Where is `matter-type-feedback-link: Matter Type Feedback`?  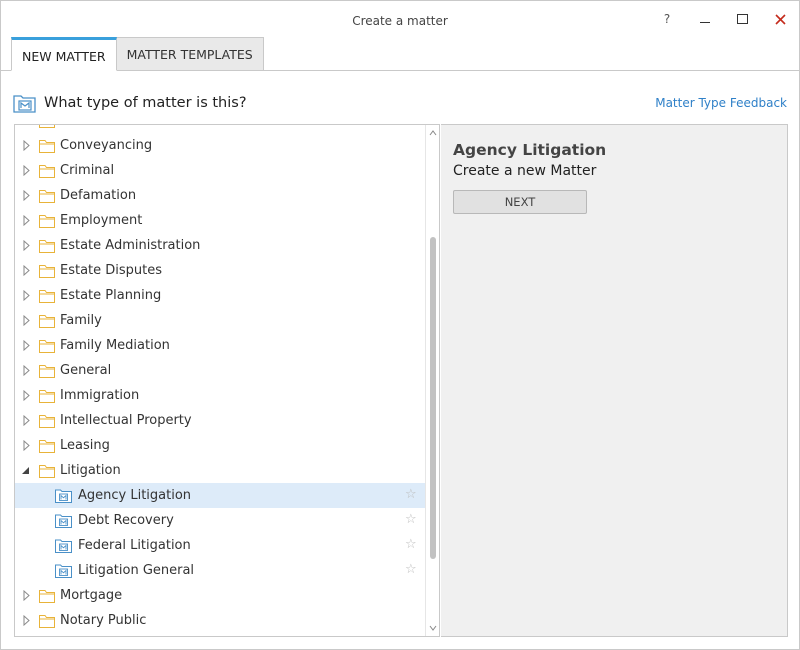 matter-type-feedback-link: Matter Type Feedback is located at coordinates (721, 103).